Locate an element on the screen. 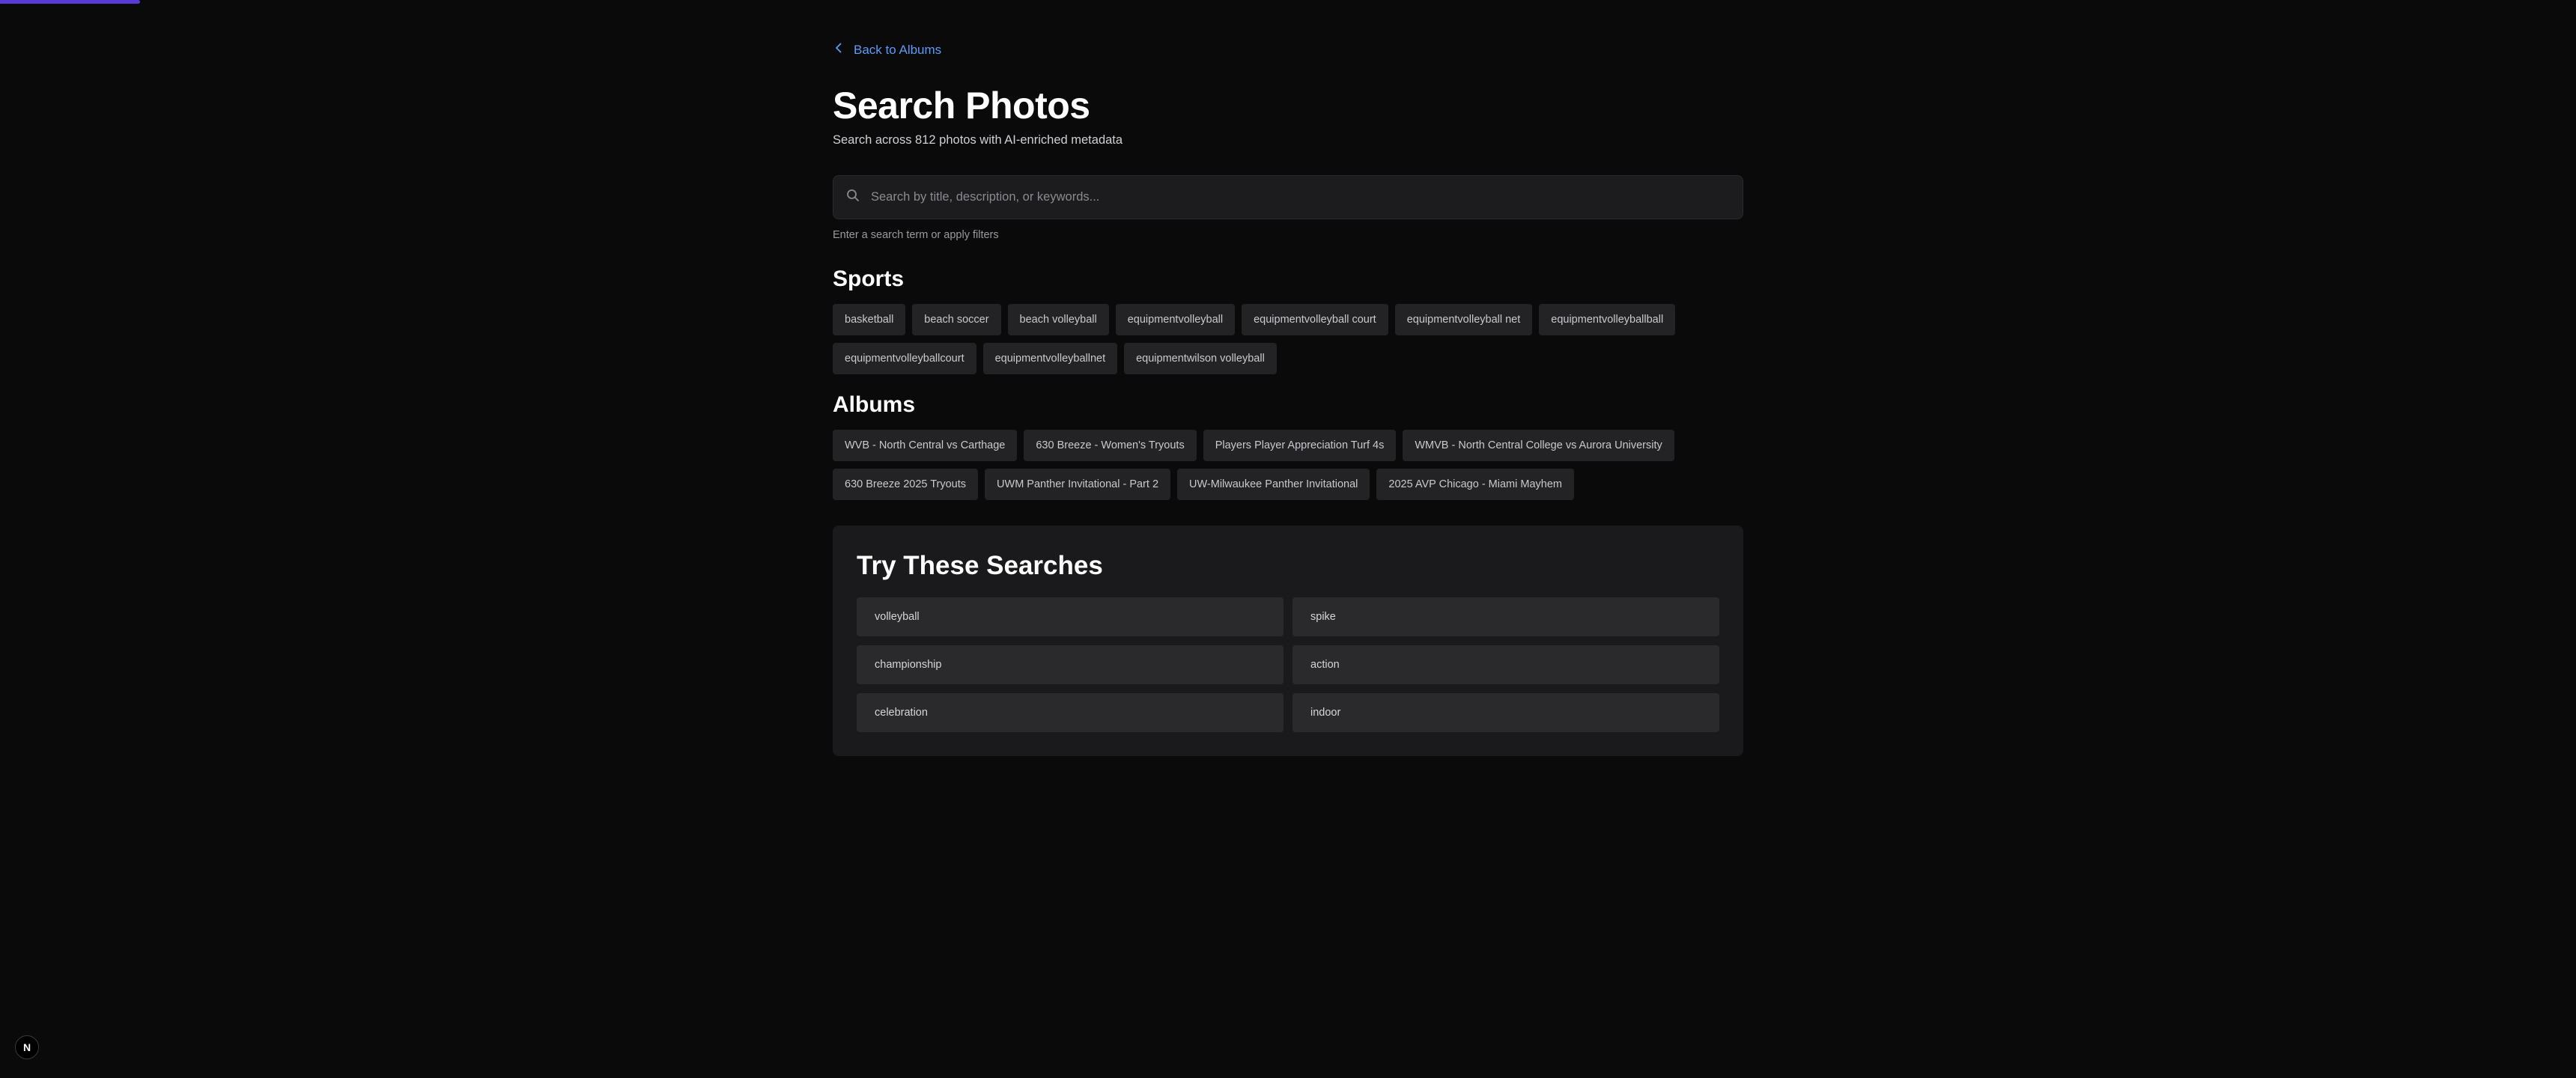  sport-tag-chip: equipmentvolleyballnet is located at coordinates (1050, 358).